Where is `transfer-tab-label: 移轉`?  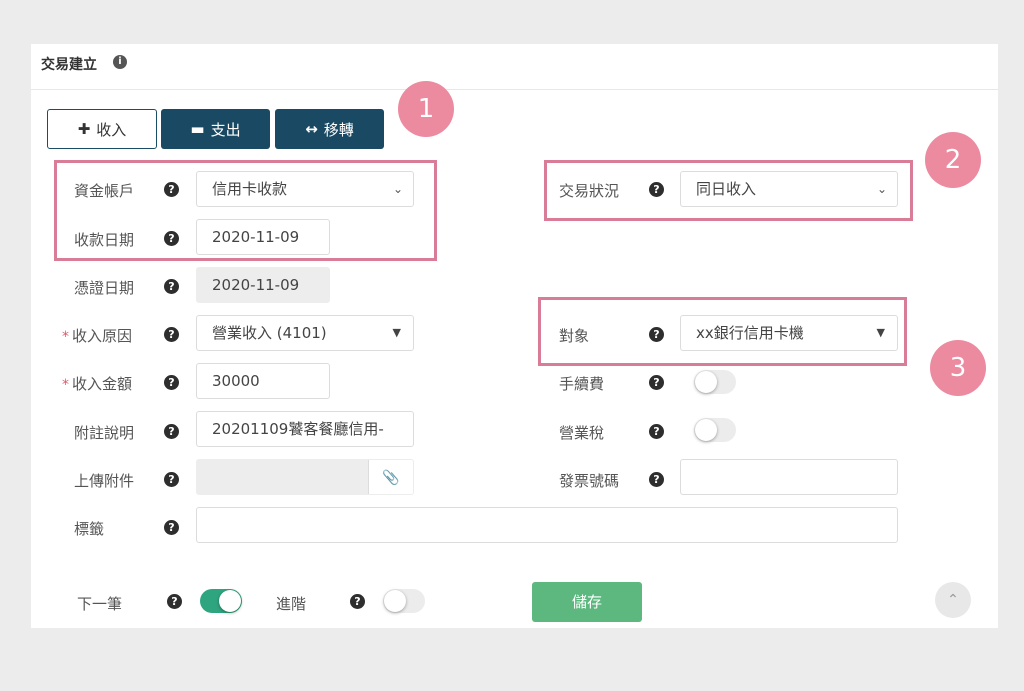 transfer-tab-label: 移轉 is located at coordinates (338, 129).